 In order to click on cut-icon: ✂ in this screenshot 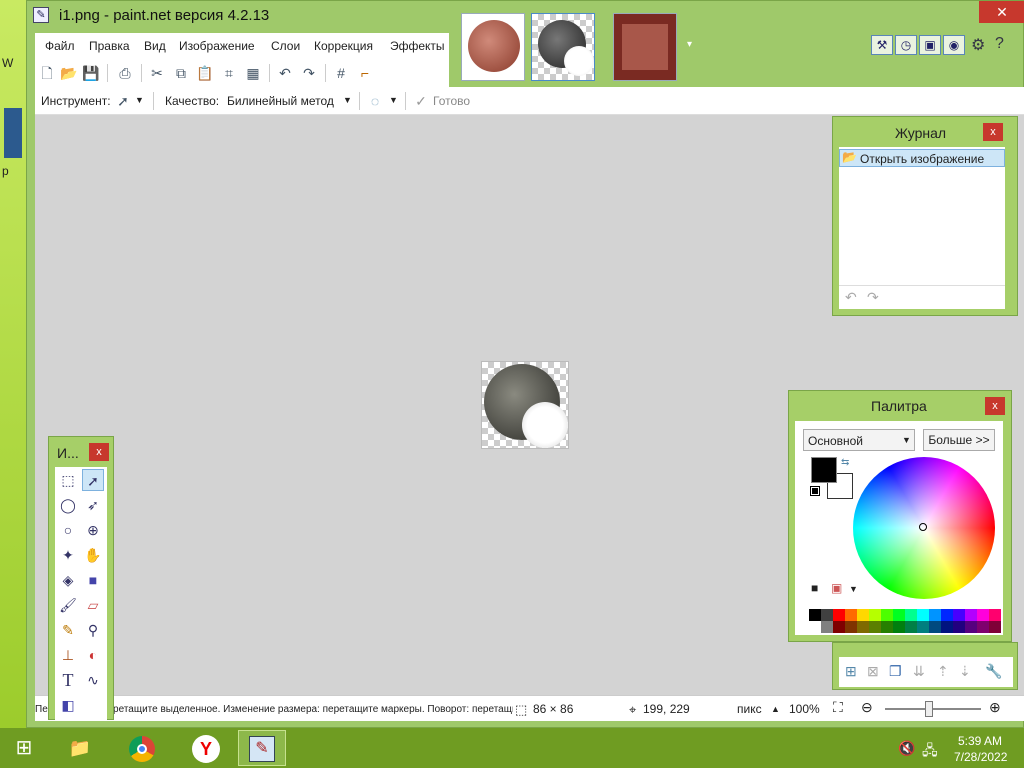, I will do `click(157, 73)`.